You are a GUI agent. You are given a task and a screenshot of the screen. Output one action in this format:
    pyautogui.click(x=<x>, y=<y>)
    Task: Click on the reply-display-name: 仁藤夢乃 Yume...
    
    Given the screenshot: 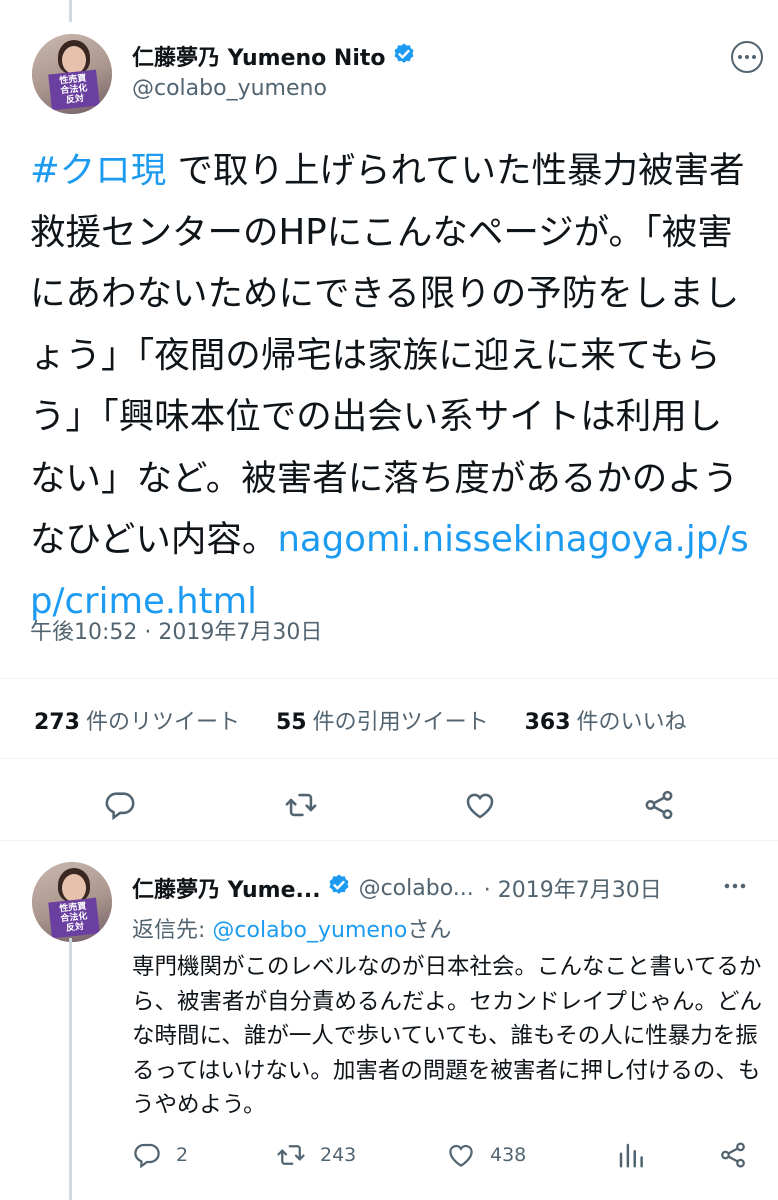 What is the action you would take?
    pyautogui.click(x=226, y=888)
    